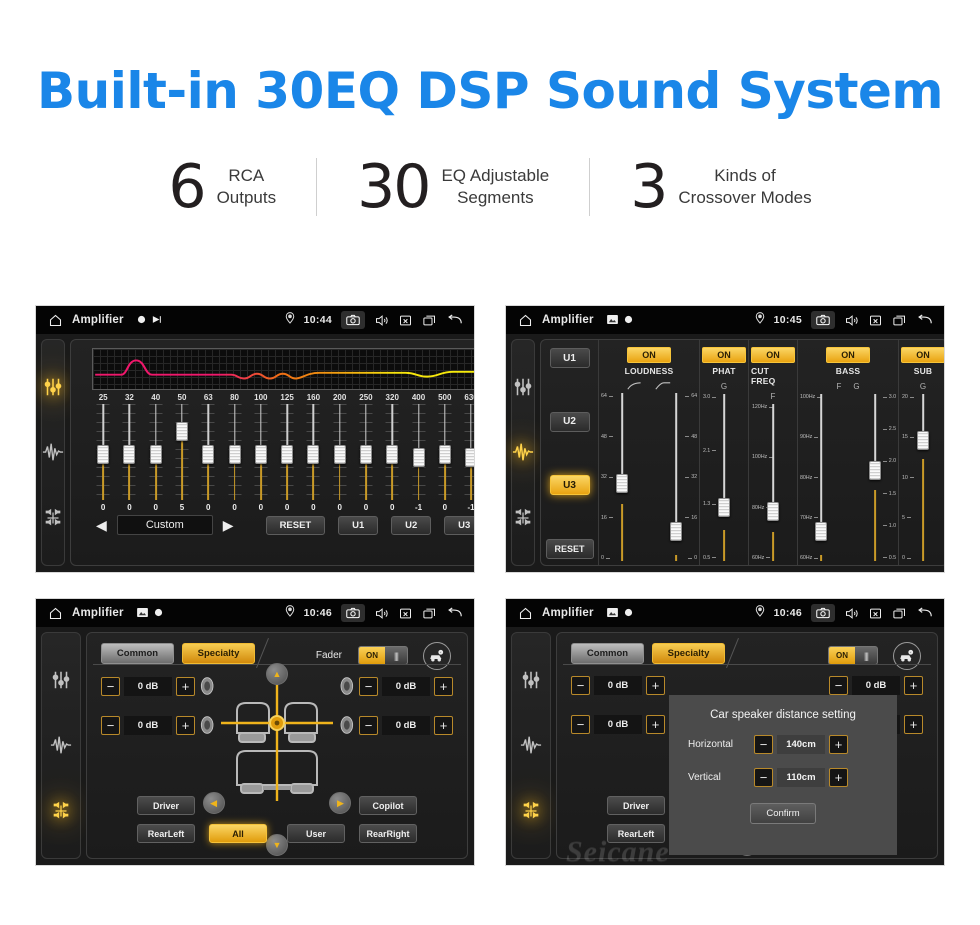  I want to click on confirm-button: Confirm, so click(783, 813).